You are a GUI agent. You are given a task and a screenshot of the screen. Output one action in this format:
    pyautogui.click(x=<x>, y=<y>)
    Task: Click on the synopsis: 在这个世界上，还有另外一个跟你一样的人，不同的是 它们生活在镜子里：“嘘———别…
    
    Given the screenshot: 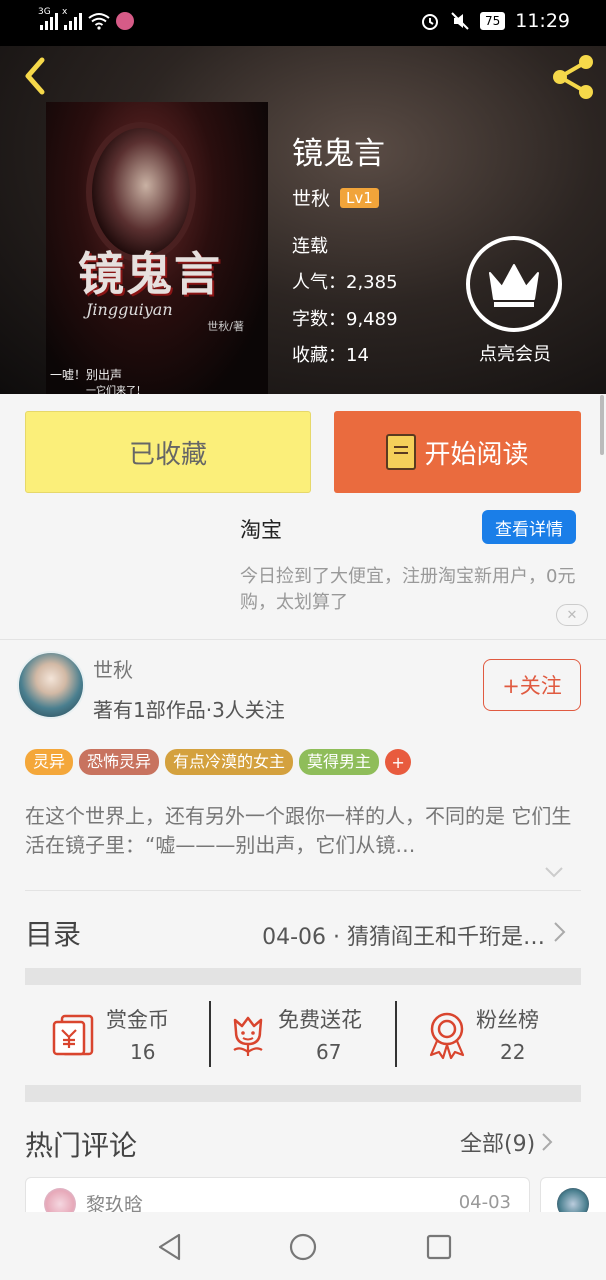 What is the action you would take?
    pyautogui.click(x=303, y=831)
    